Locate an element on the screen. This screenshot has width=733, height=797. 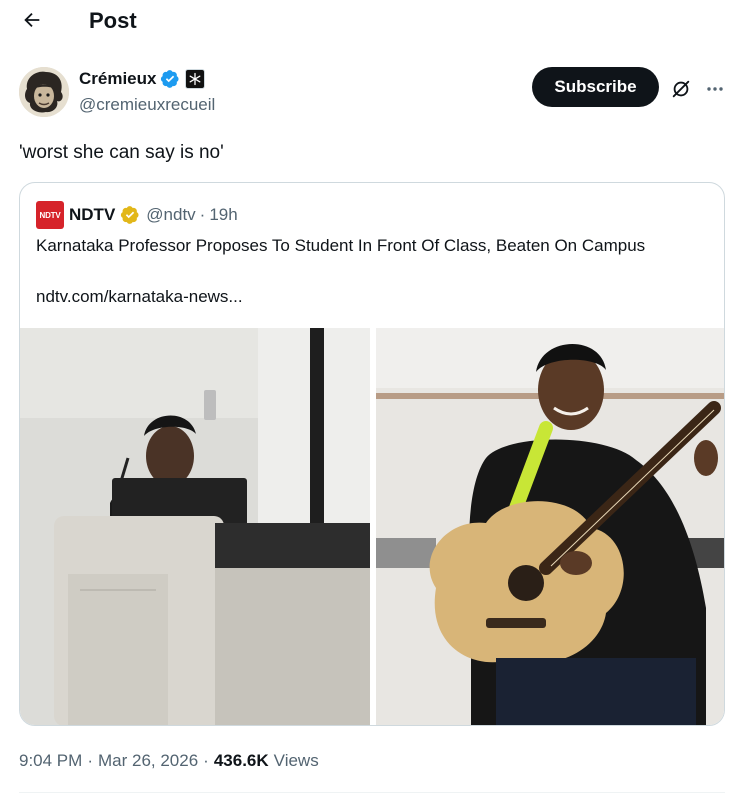
snowflake-badge-icon is located at coordinates (195, 79).